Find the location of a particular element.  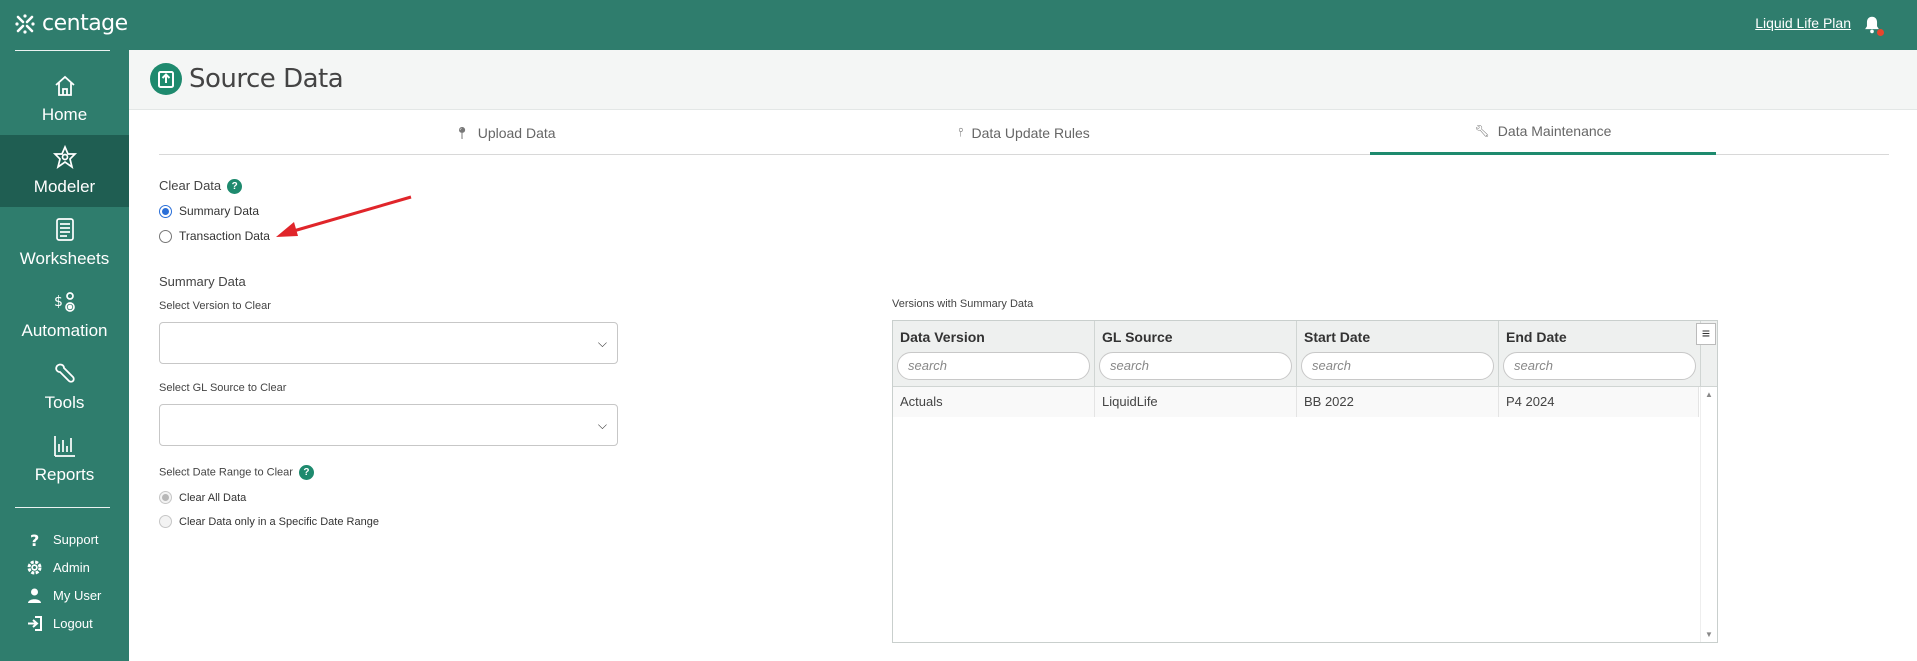

date-range-label: Select Date Range to Clear? is located at coordinates (236, 472).